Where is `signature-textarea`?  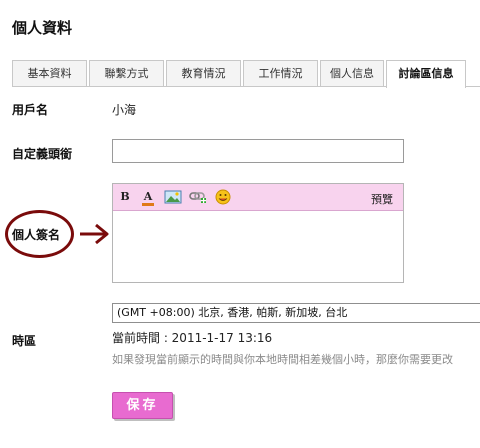 signature-textarea is located at coordinates (258, 247).